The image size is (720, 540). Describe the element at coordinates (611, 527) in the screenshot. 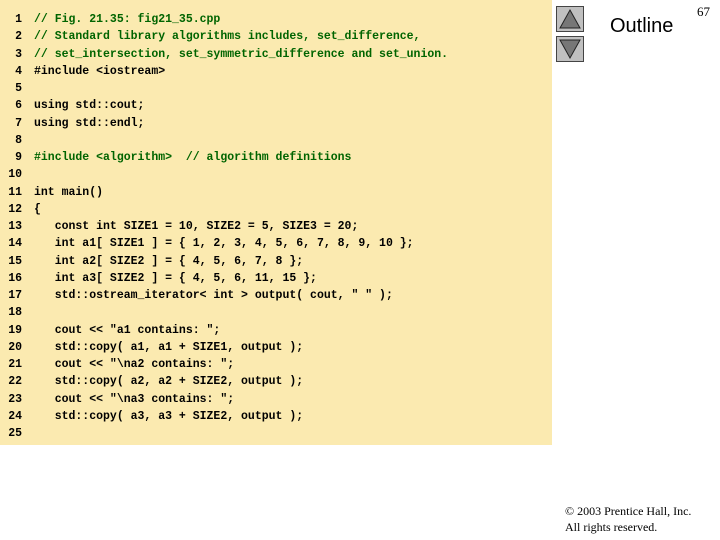

I see `copyright-line-2: All rights reserved.` at that location.